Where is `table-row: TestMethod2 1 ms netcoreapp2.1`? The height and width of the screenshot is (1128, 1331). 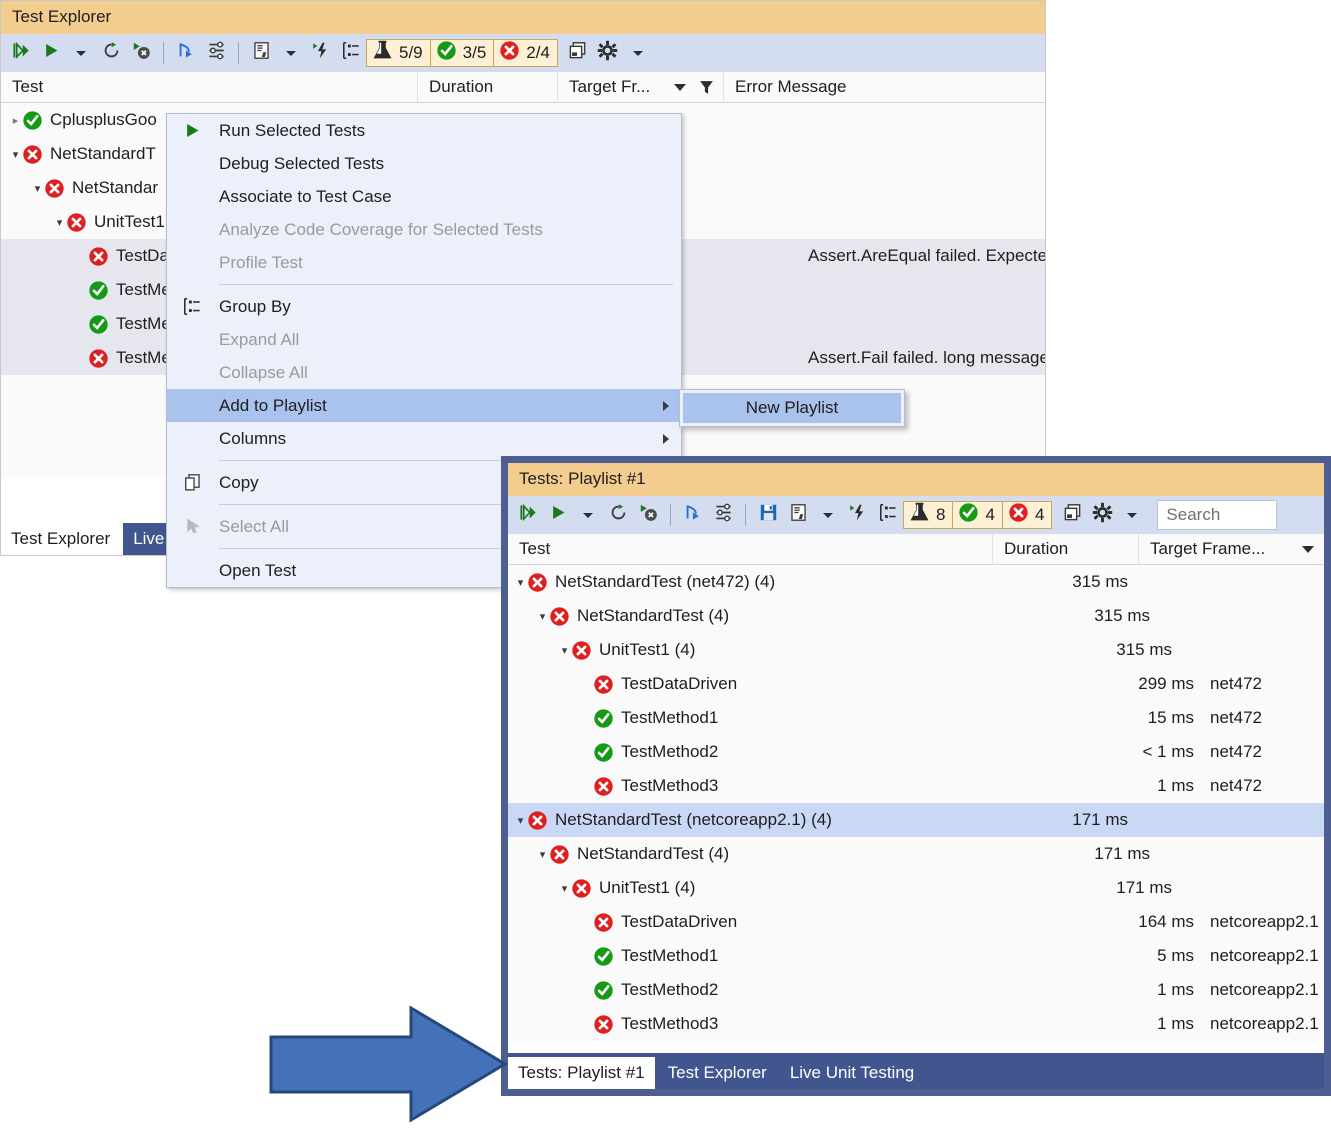 table-row: TestMethod2 1 ms netcoreapp2.1 is located at coordinates (916, 990).